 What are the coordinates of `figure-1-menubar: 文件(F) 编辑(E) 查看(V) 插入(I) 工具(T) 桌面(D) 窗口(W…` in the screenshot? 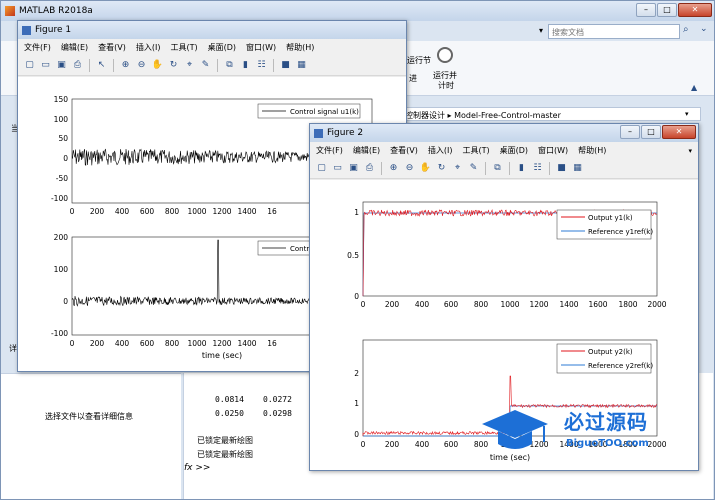 It's located at (212, 47).